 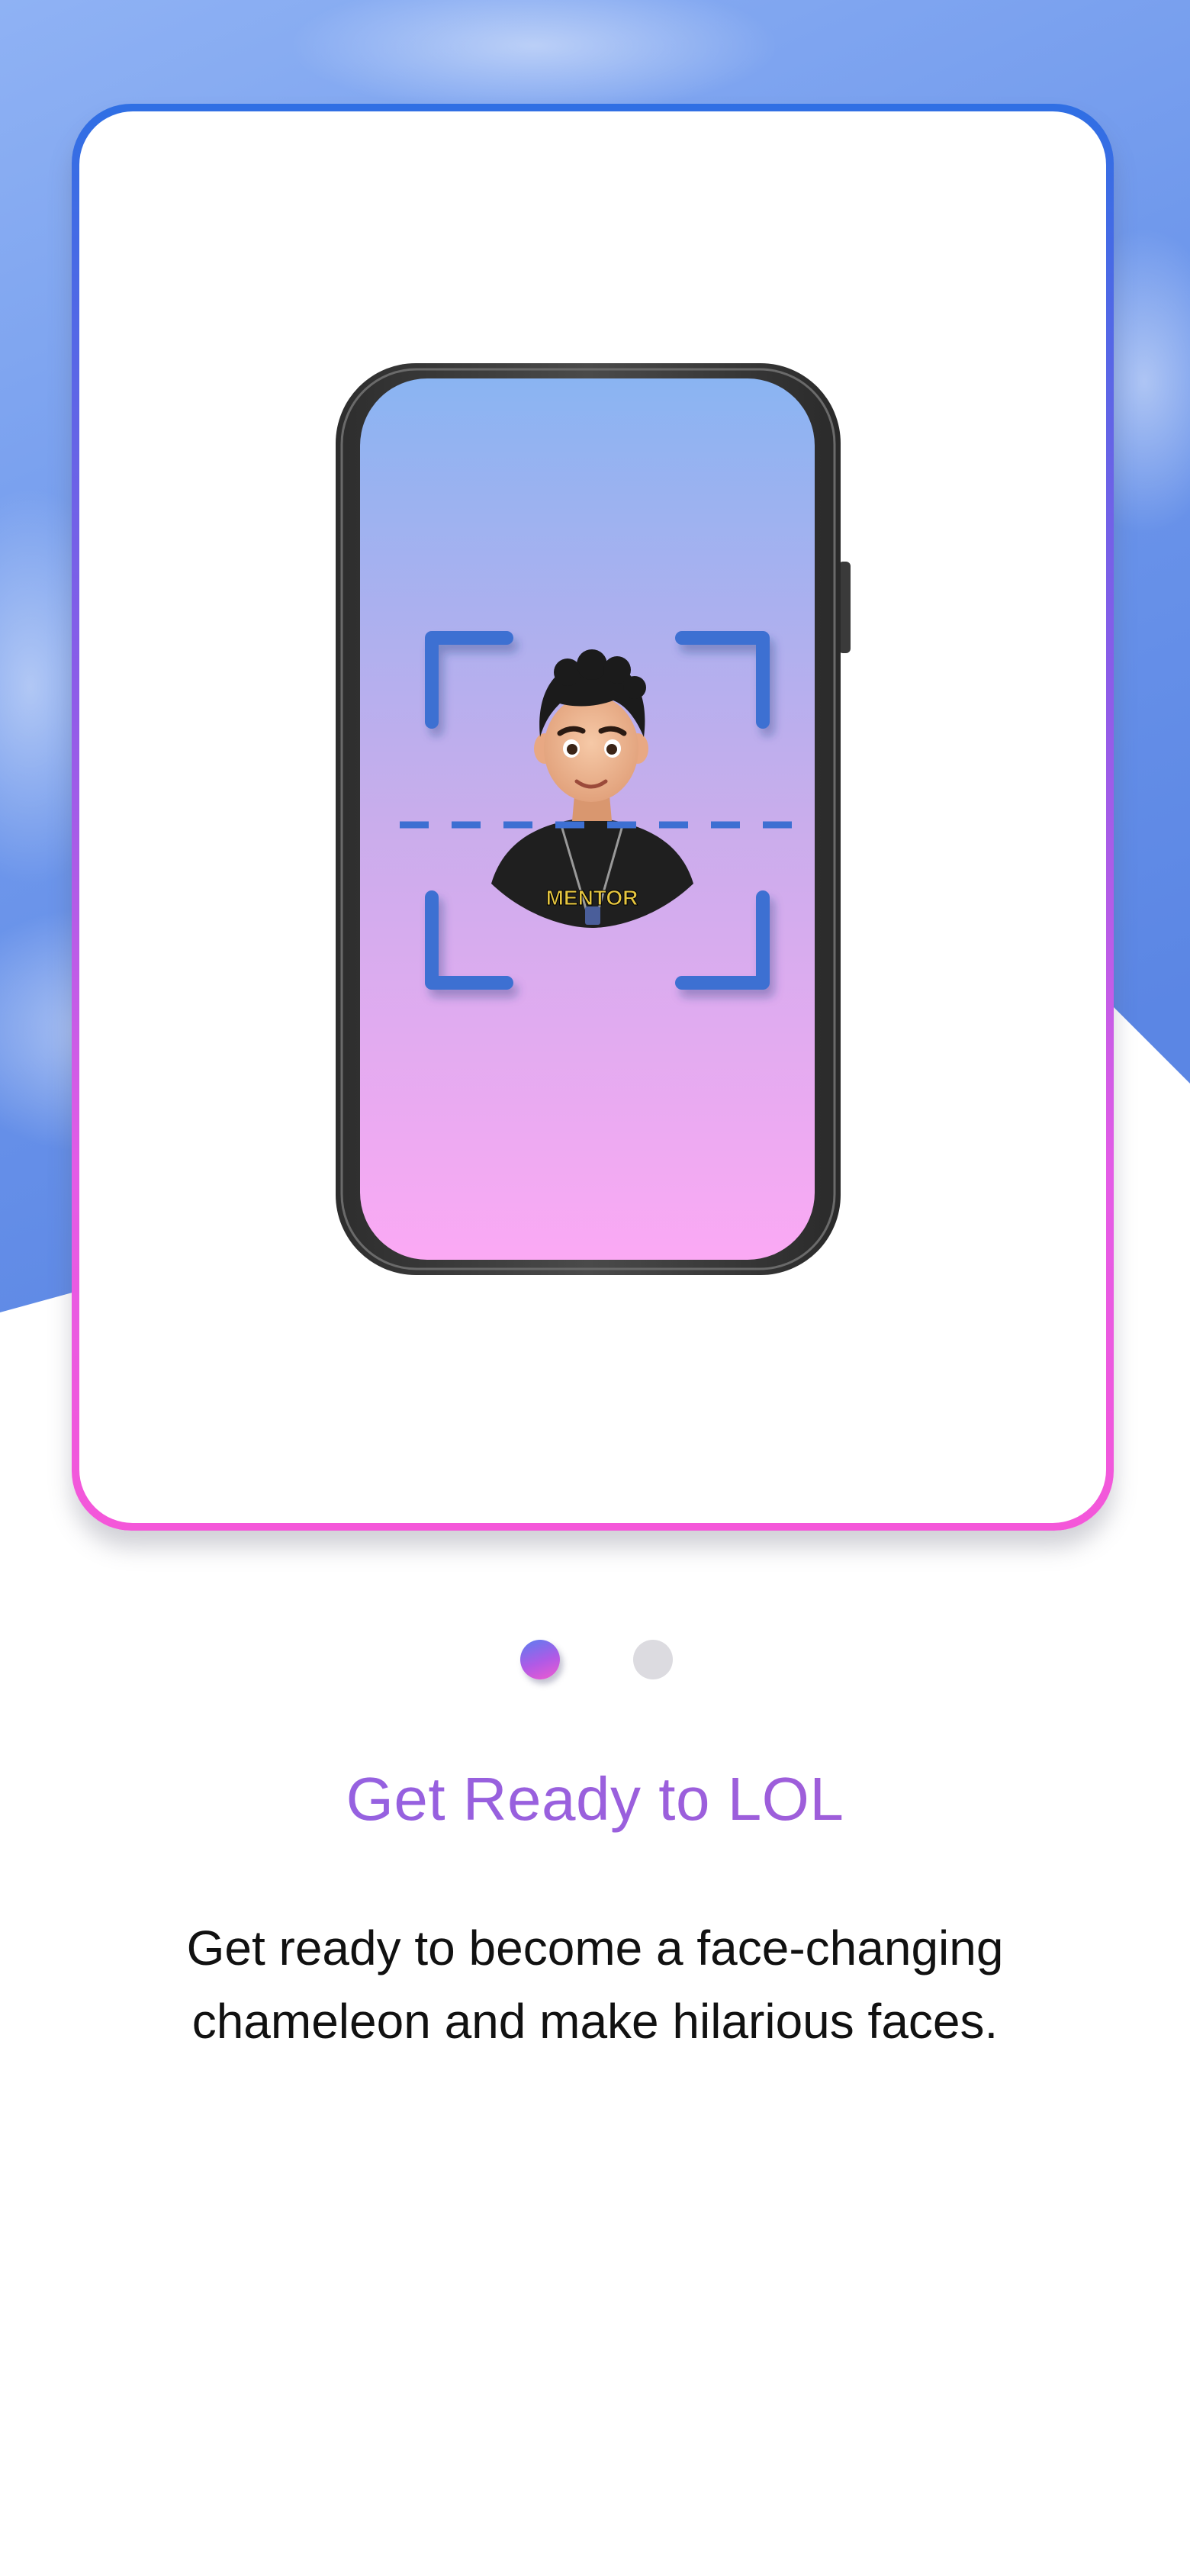 I want to click on onboarding-title: Get Ready to LOL, so click(x=595, y=1799).